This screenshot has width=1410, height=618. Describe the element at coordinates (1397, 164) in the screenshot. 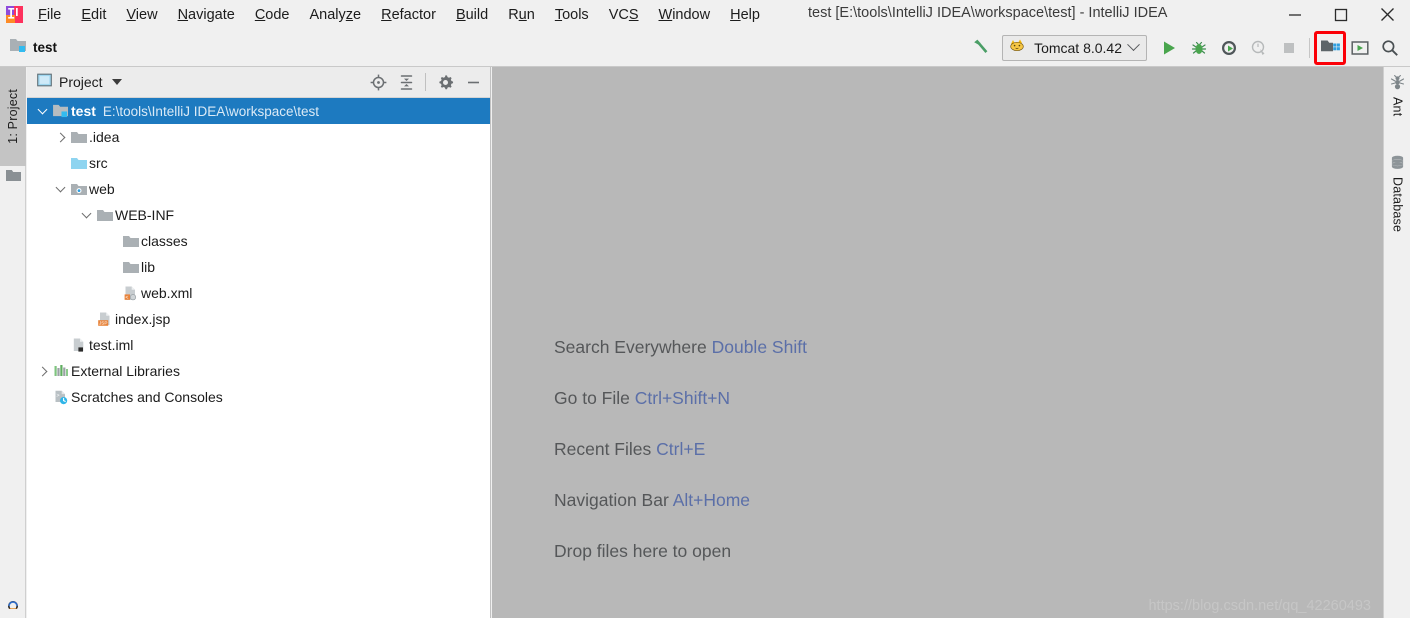

I see `database-icon` at that location.